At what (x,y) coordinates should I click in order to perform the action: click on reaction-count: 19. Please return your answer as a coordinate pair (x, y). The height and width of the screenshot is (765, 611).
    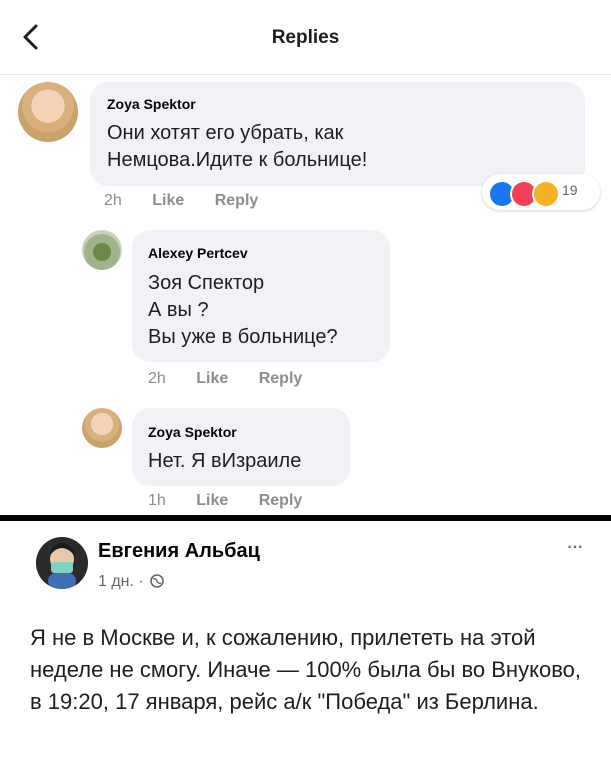
    Looking at the image, I should click on (570, 190).